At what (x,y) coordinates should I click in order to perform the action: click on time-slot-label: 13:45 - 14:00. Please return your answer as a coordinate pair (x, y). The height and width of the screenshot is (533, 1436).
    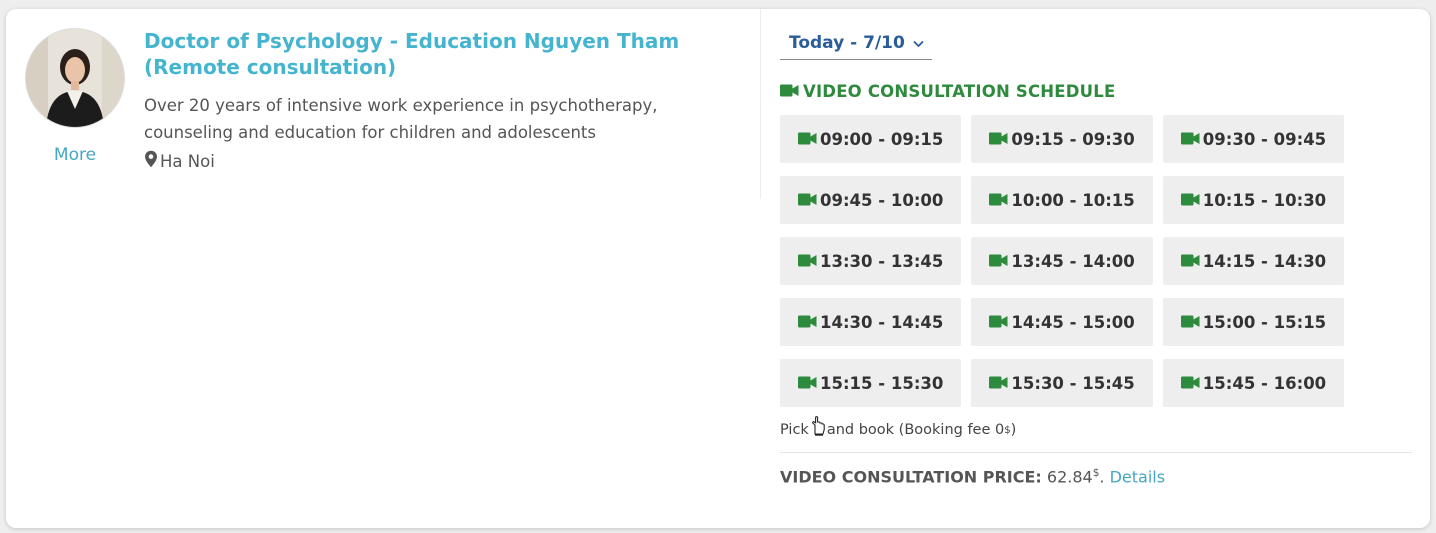
    Looking at the image, I should click on (1073, 261).